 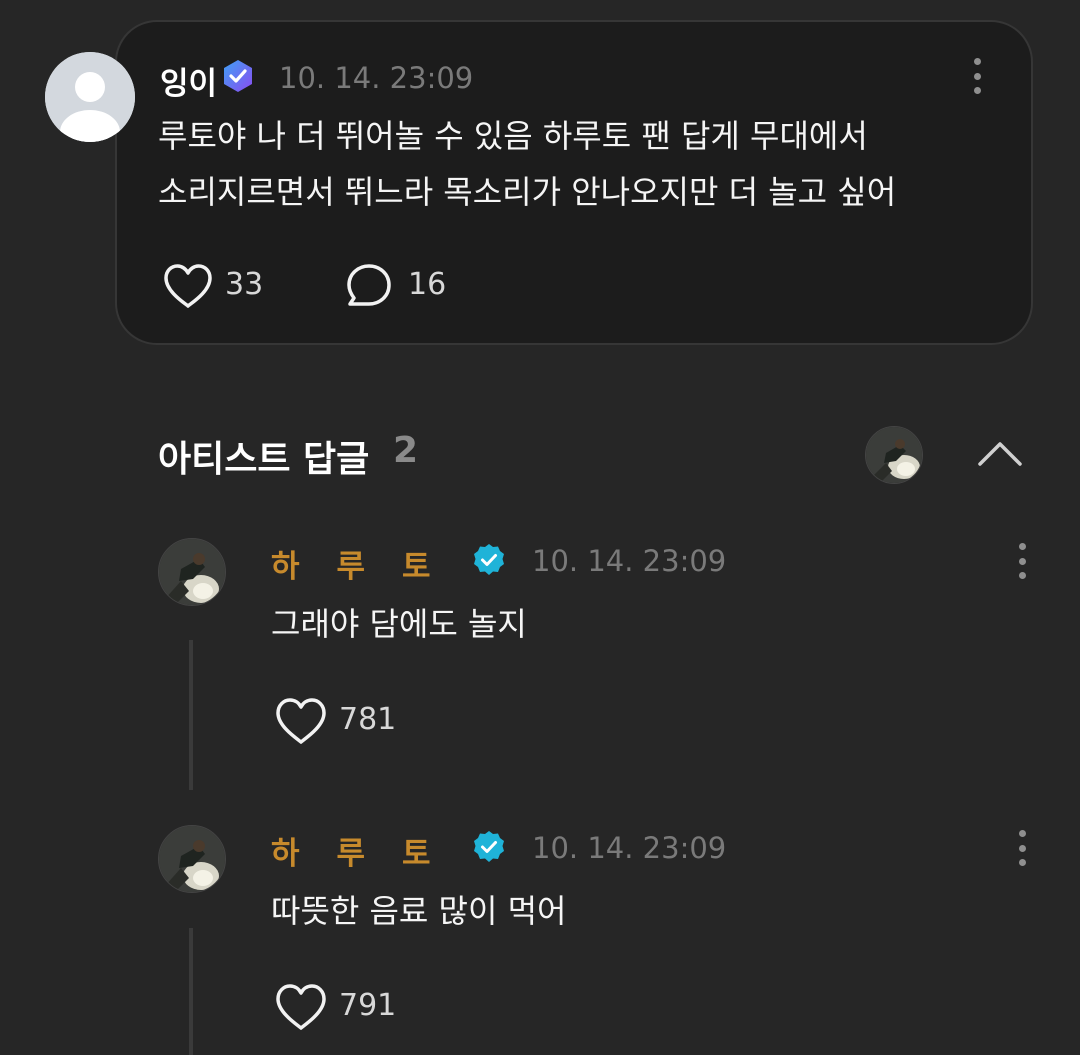 I want to click on chevron-up-icon, so click(x=1000, y=452).